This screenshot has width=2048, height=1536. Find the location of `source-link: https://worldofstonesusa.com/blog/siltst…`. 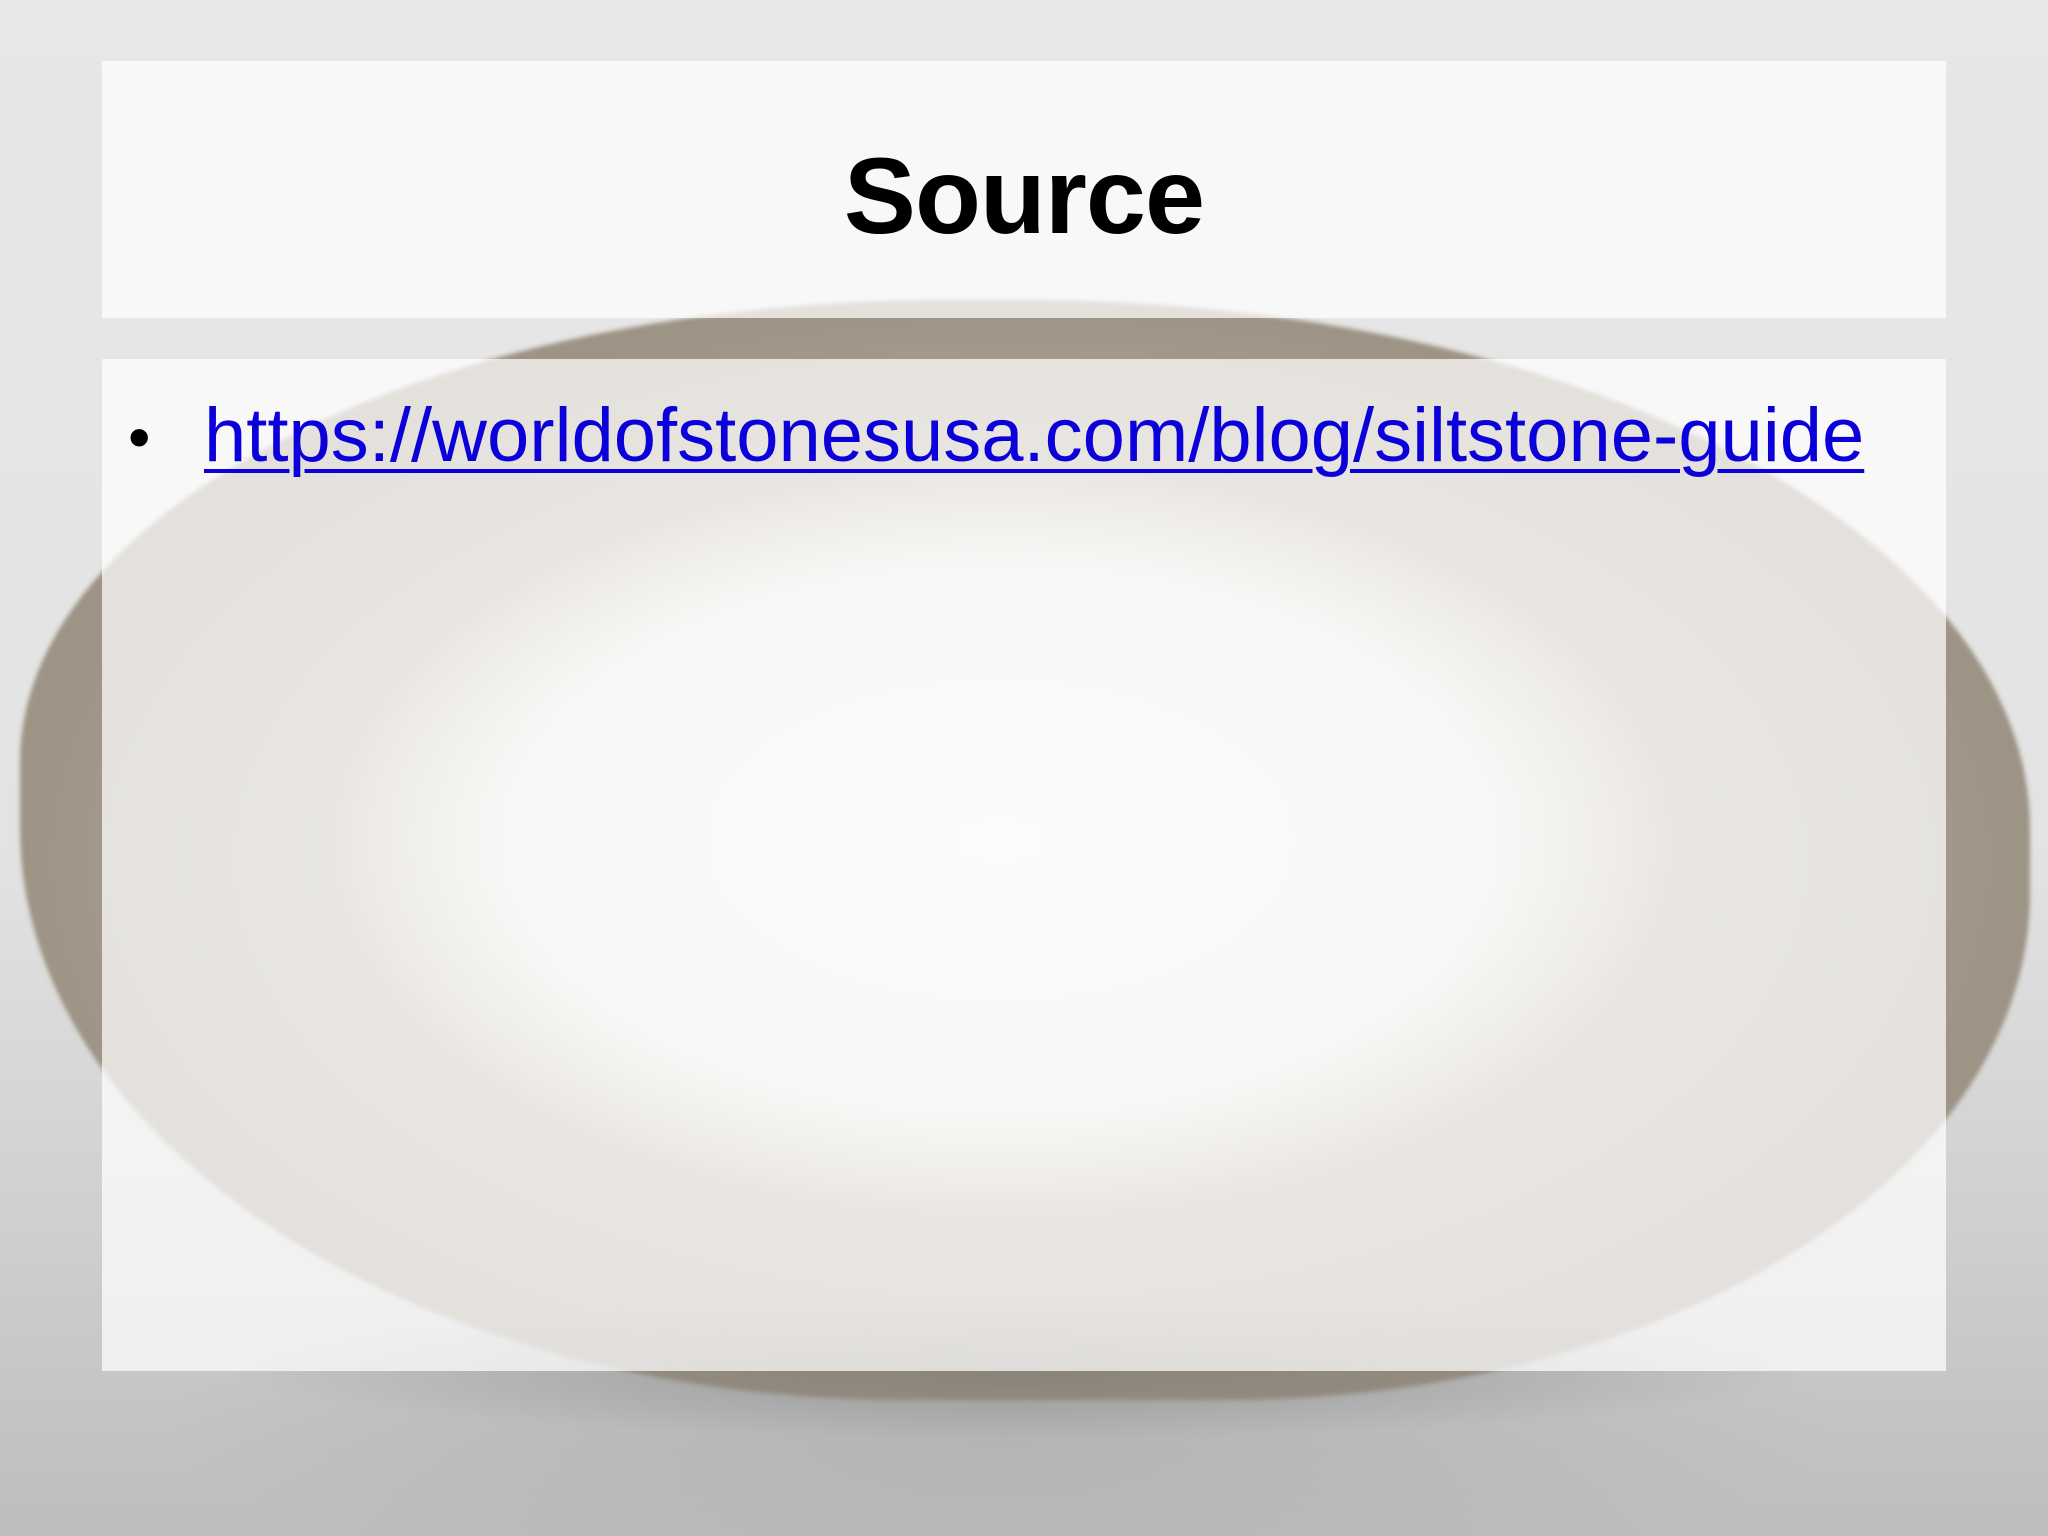

source-link: https://worldofstonesusa.com/blog/siltst… is located at coordinates (1054, 436).